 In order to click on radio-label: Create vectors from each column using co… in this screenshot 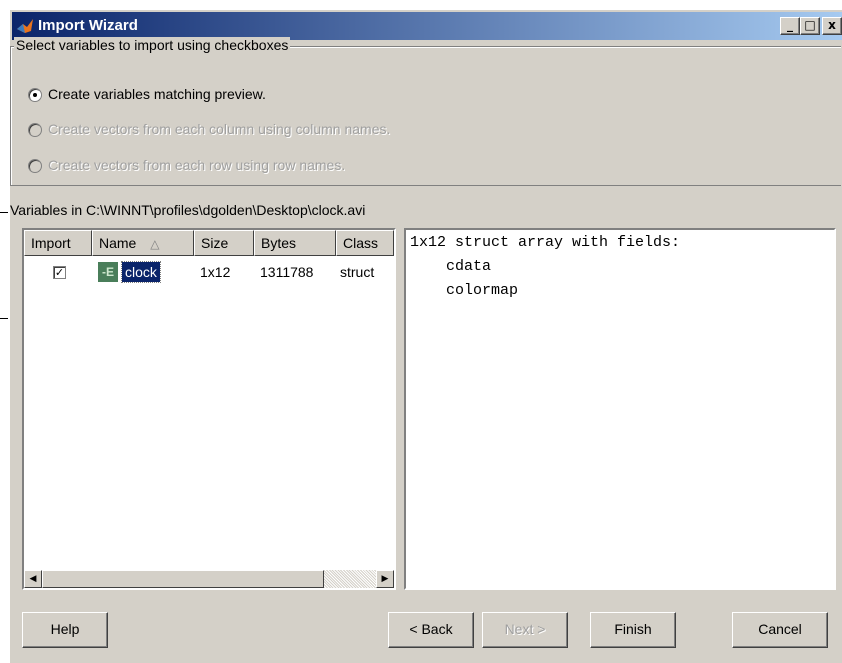, I will do `click(219, 129)`.